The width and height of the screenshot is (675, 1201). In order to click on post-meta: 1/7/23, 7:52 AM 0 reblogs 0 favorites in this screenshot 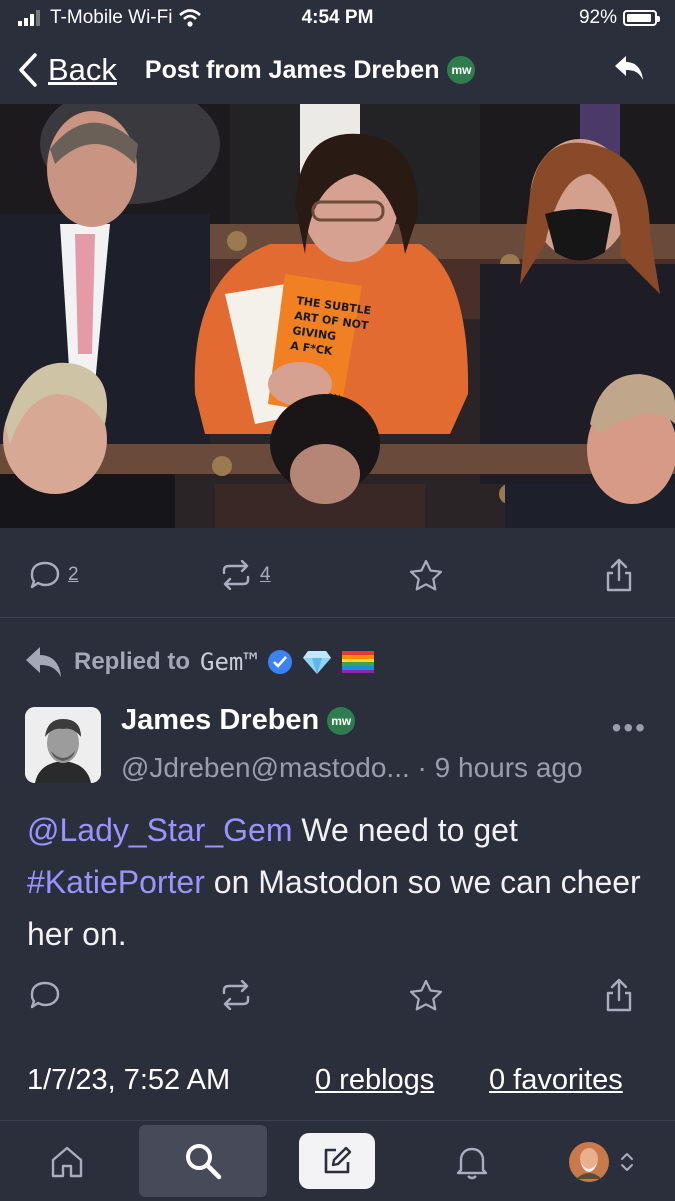, I will do `click(337, 1083)`.